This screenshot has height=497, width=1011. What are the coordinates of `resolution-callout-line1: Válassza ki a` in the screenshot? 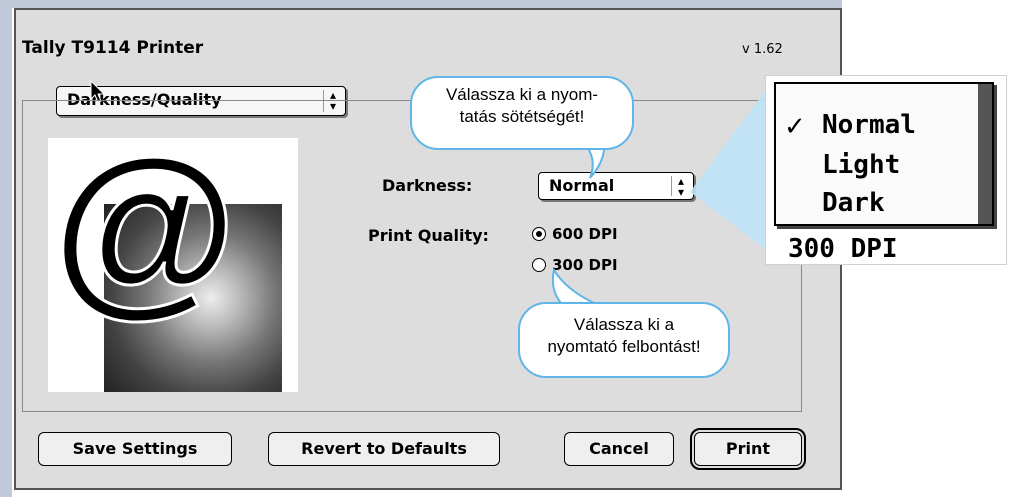 It's located at (624, 324).